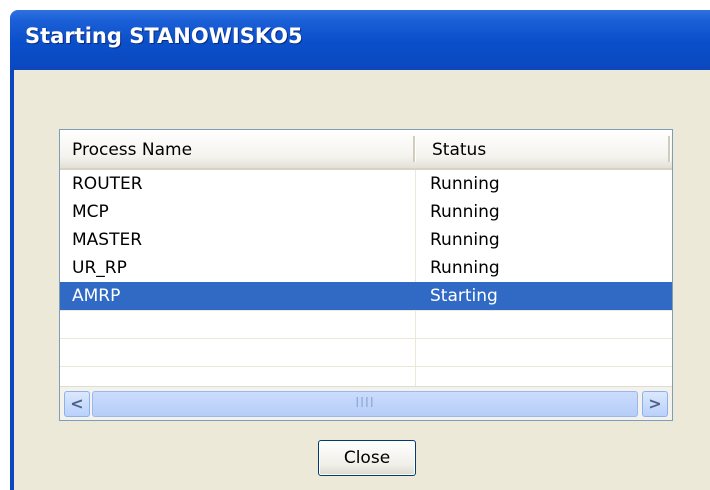  I want to click on table-row: MASTER Running, so click(366, 240).